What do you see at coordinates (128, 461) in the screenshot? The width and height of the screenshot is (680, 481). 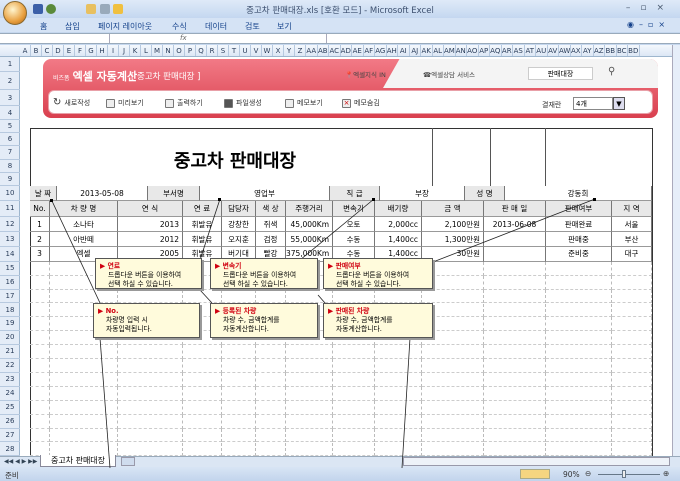 I see `insert-sheet-icon` at bounding box center [128, 461].